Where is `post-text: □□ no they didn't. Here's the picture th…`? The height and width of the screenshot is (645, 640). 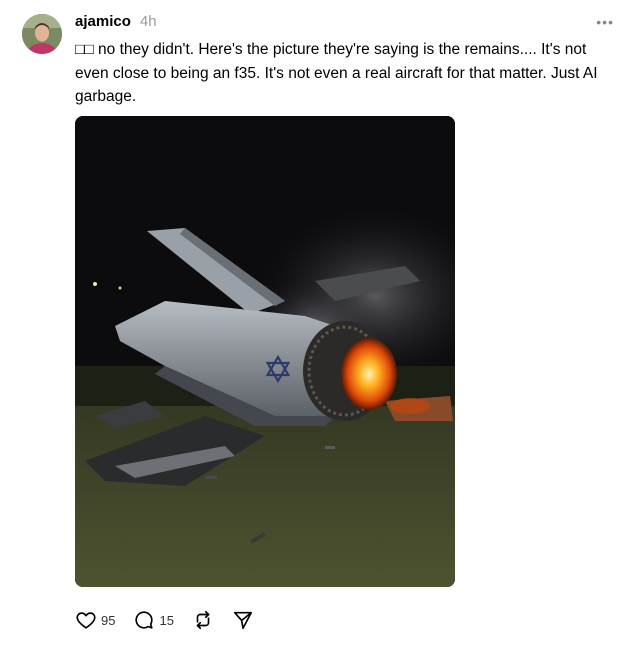
post-text: □□ no they didn't. Here's the picture th… is located at coordinates (336, 73).